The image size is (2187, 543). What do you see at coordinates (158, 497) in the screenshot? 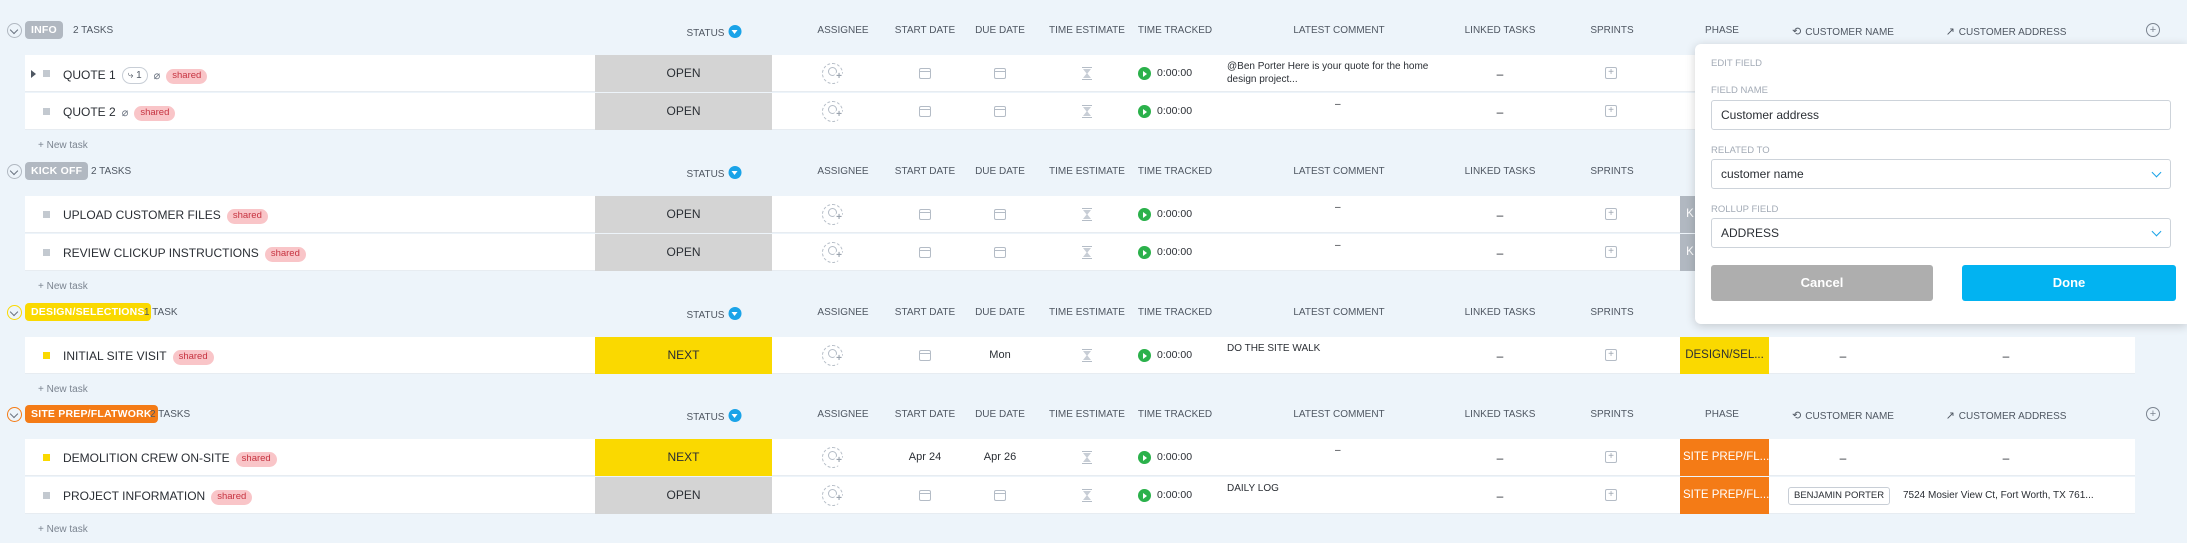
I see `task-name: PROJECT INFORMATION shared` at bounding box center [158, 497].